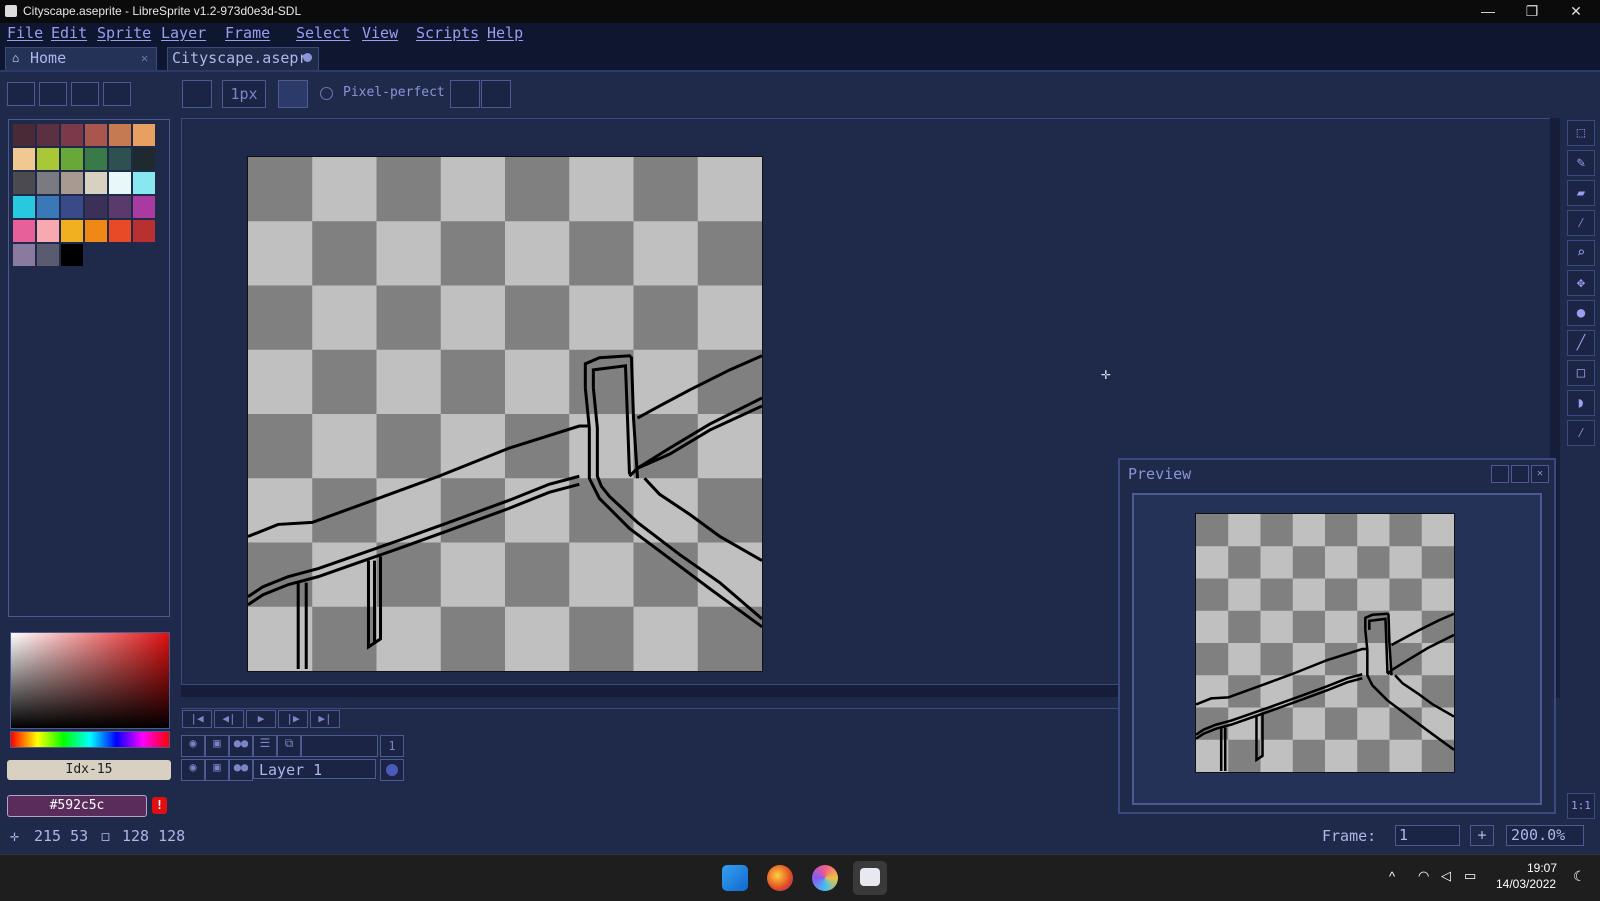  What do you see at coordinates (69, 33) in the screenshot?
I see `menu-edit: Edit` at bounding box center [69, 33].